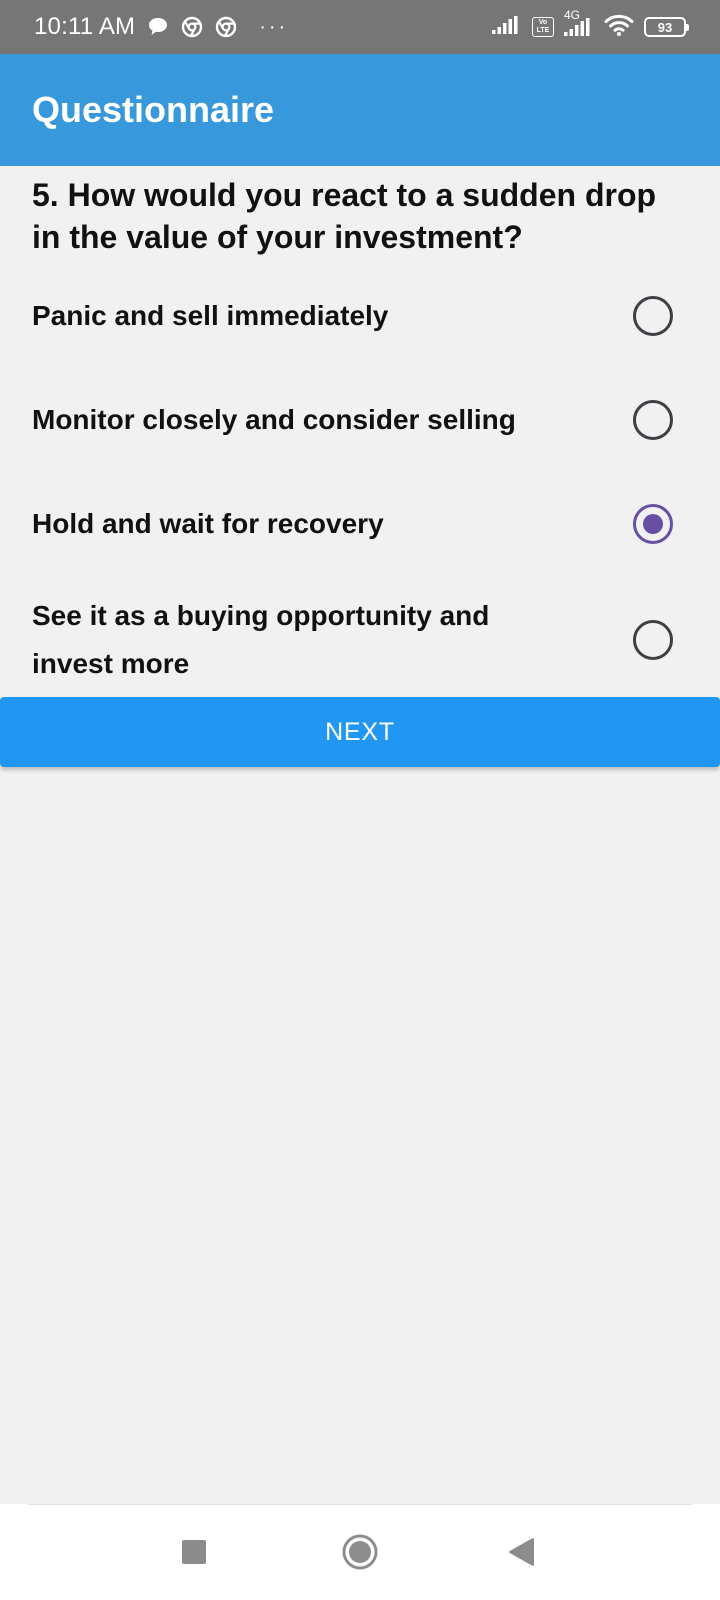 The height and width of the screenshot is (1600, 720). What do you see at coordinates (360, 110) in the screenshot?
I see `app-bar: Questionnaire` at bounding box center [360, 110].